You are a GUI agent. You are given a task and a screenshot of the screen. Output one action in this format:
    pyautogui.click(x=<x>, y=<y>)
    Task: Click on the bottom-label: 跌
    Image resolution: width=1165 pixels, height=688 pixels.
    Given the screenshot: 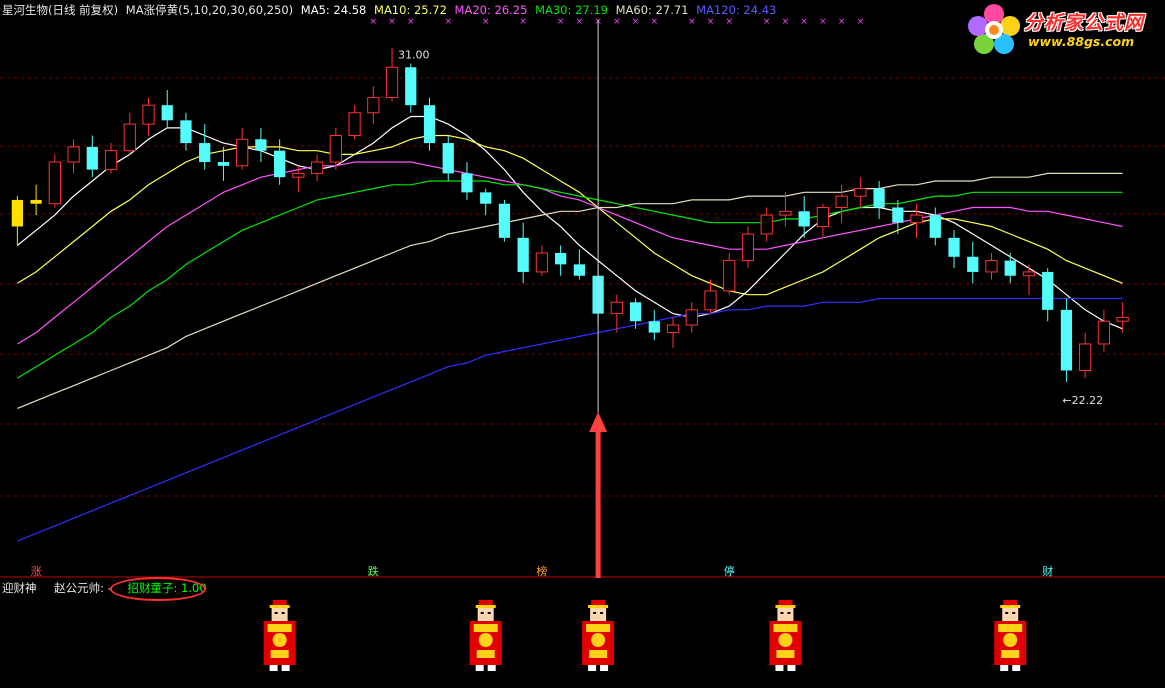 What is the action you would take?
    pyautogui.click(x=373, y=571)
    